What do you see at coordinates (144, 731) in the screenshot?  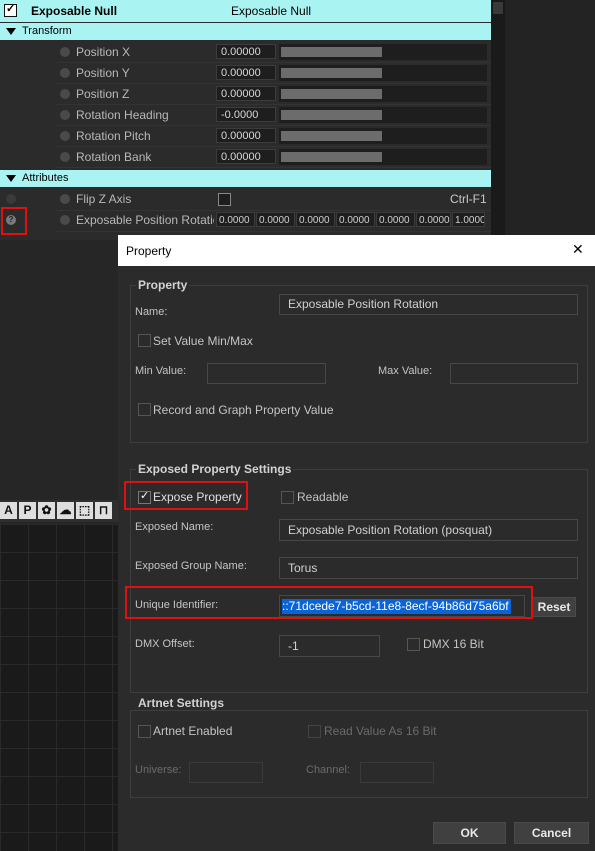 I see `artnet-enabled-checkbox` at bounding box center [144, 731].